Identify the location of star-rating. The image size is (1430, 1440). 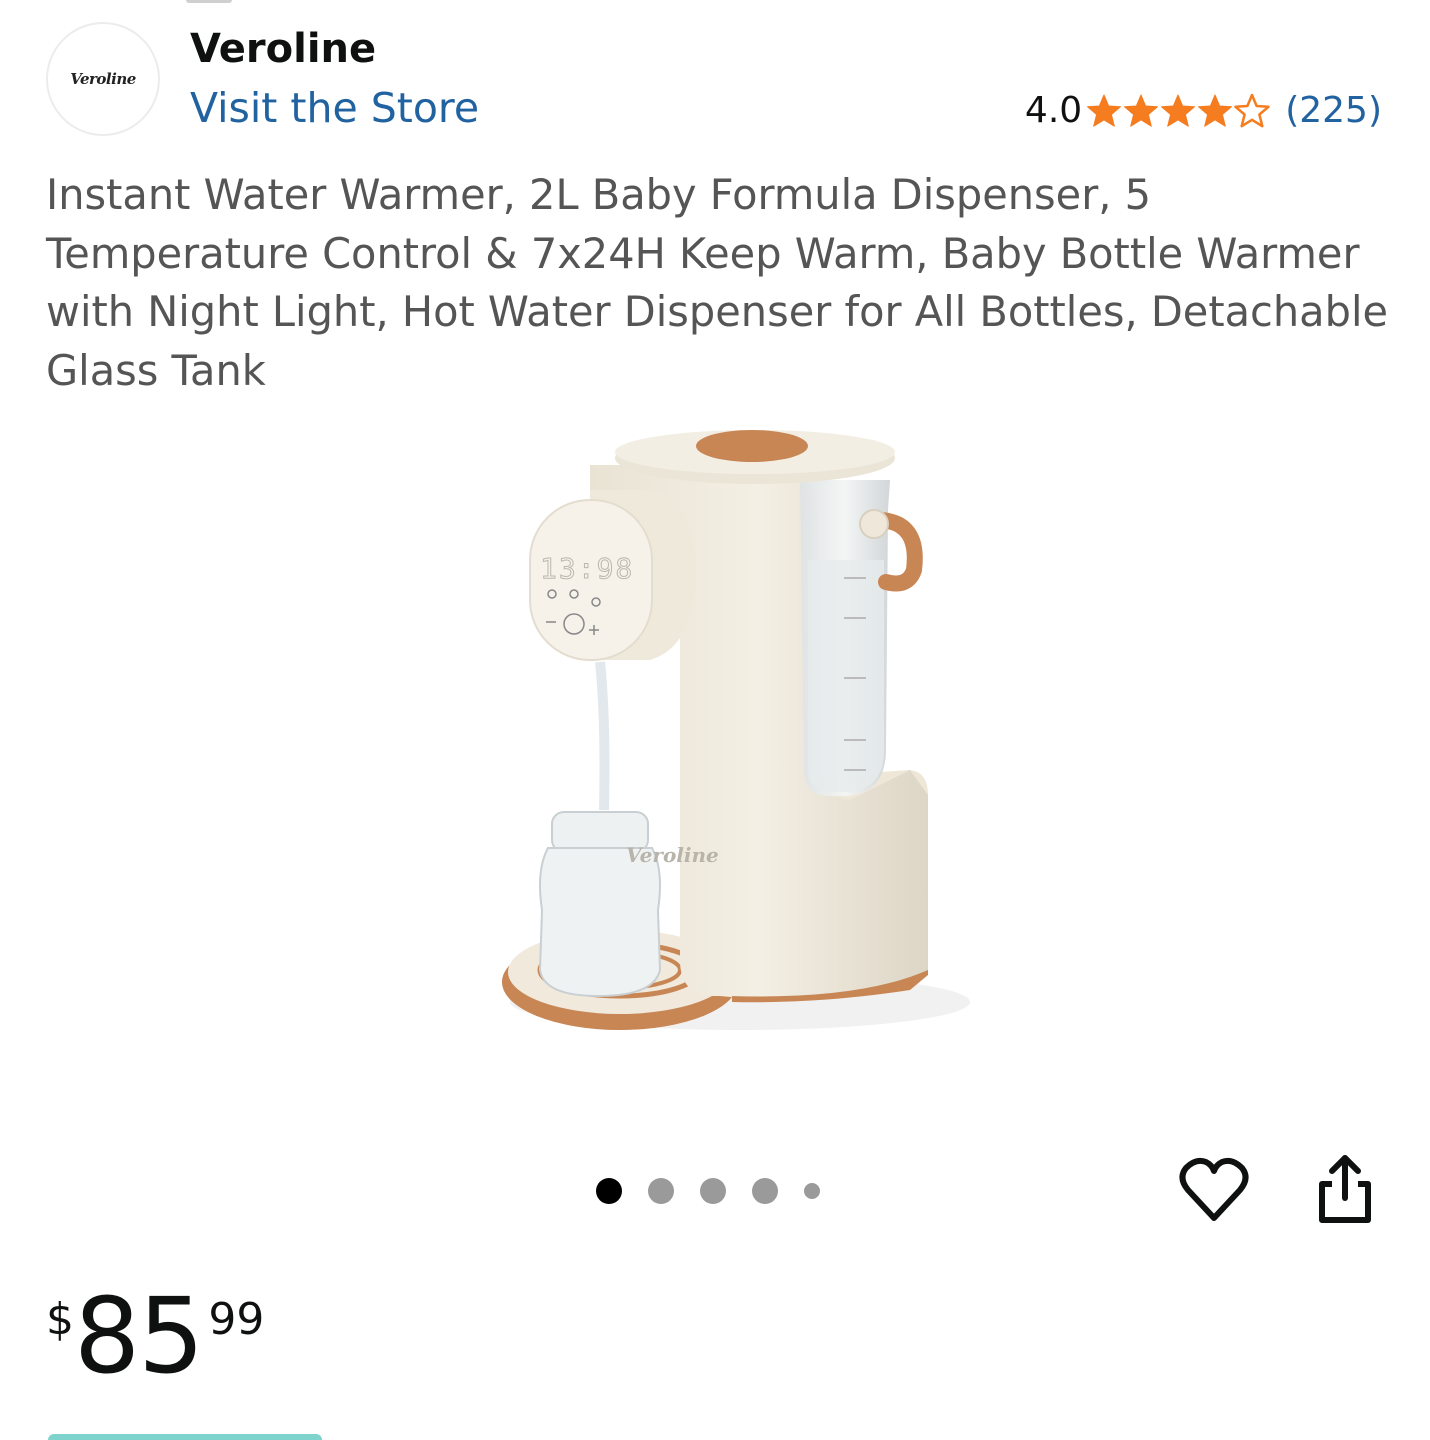
(1178, 111).